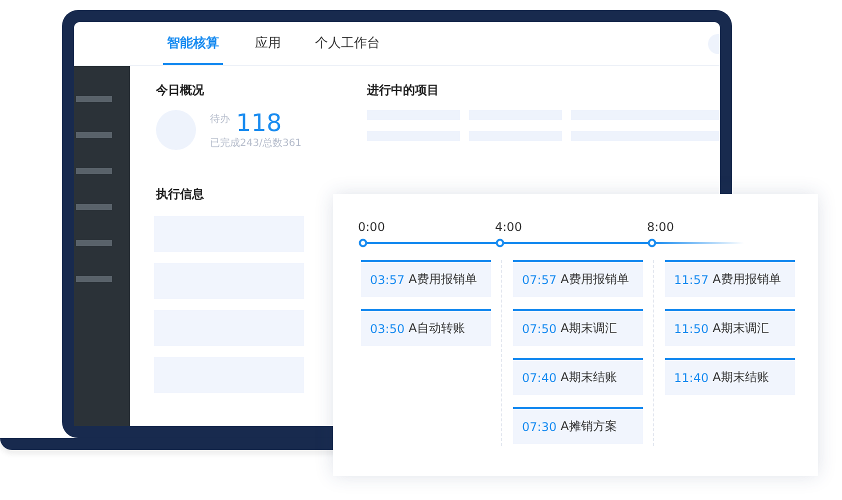  Describe the element at coordinates (347, 43) in the screenshot. I see `nav-tab: 个人工作台` at that location.